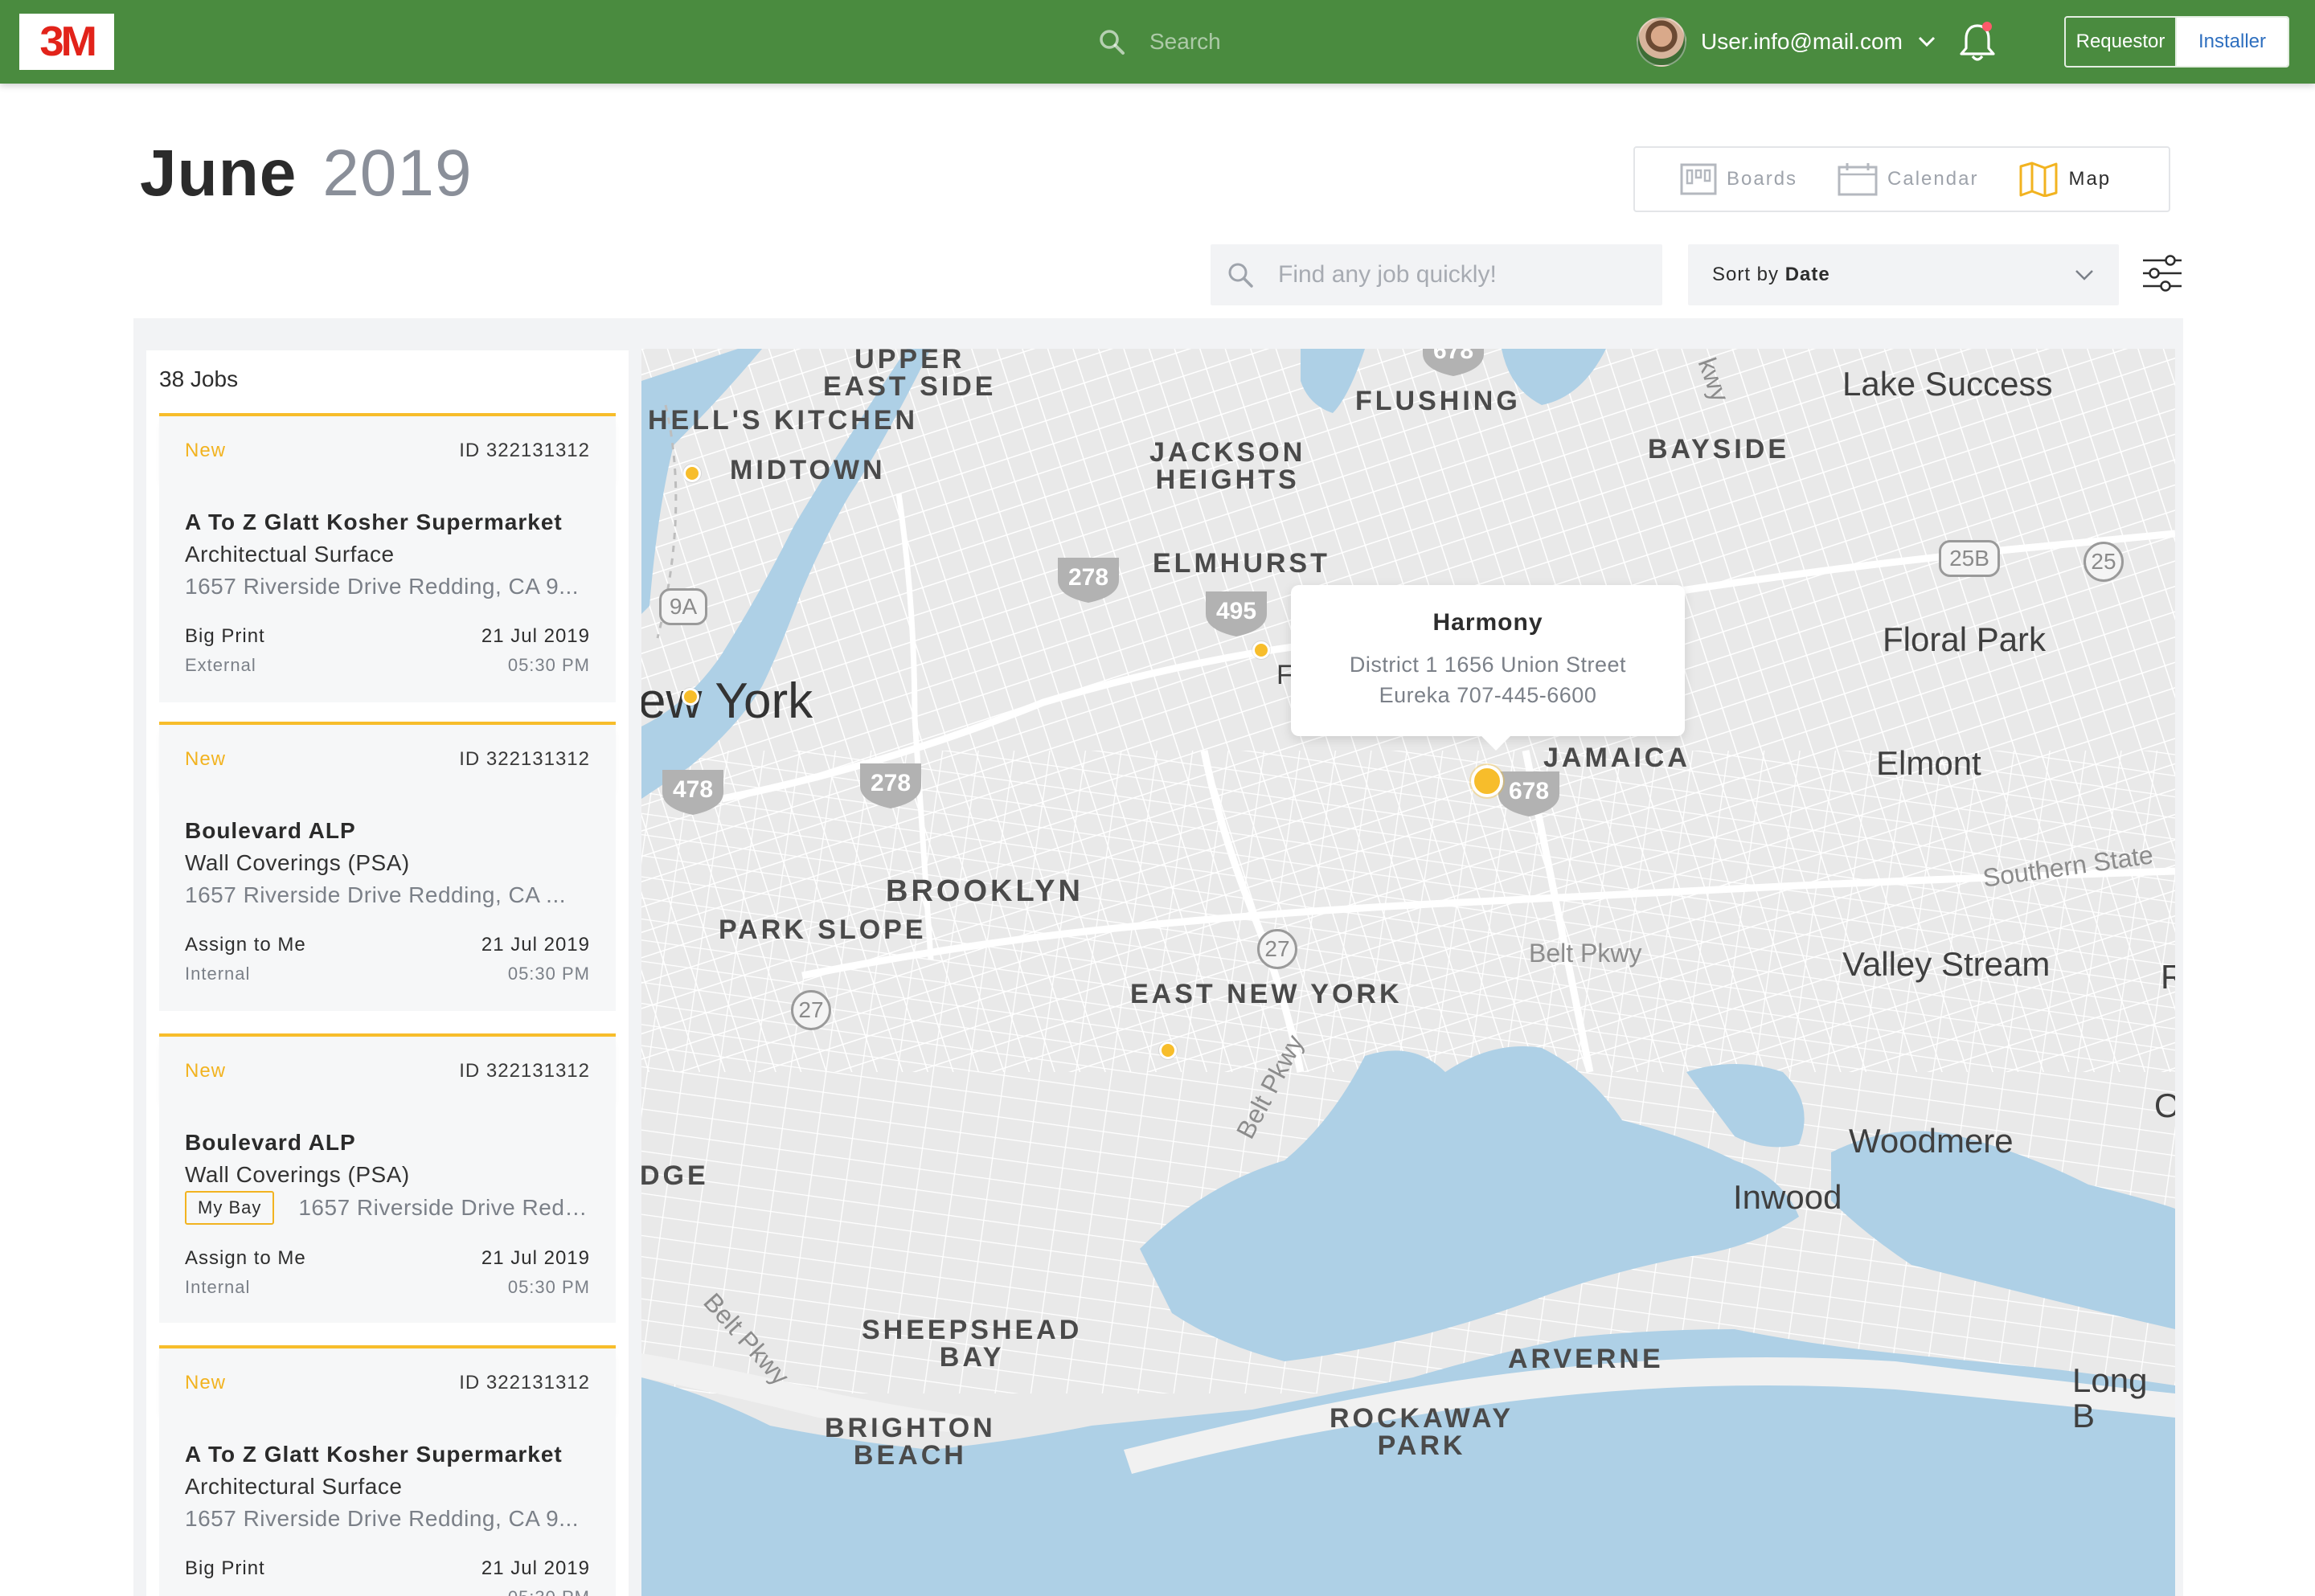 The image size is (2315, 1596). Describe the element at coordinates (910, 1442) in the screenshot. I see `map-label-brighton-beach: BRIGHTON BEACH` at that location.